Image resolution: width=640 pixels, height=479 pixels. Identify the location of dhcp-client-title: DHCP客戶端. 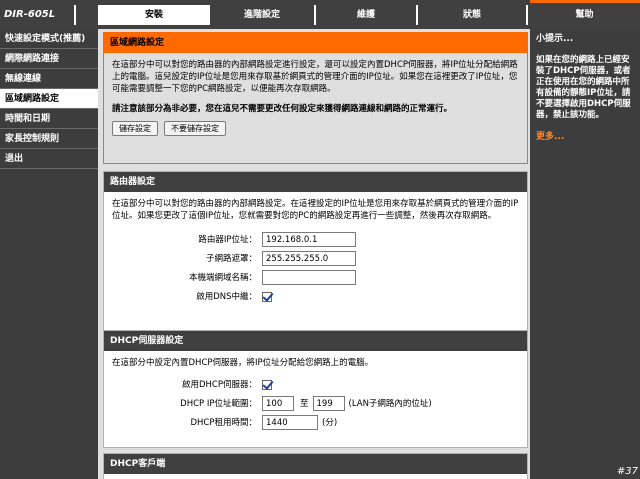
(315, 464).